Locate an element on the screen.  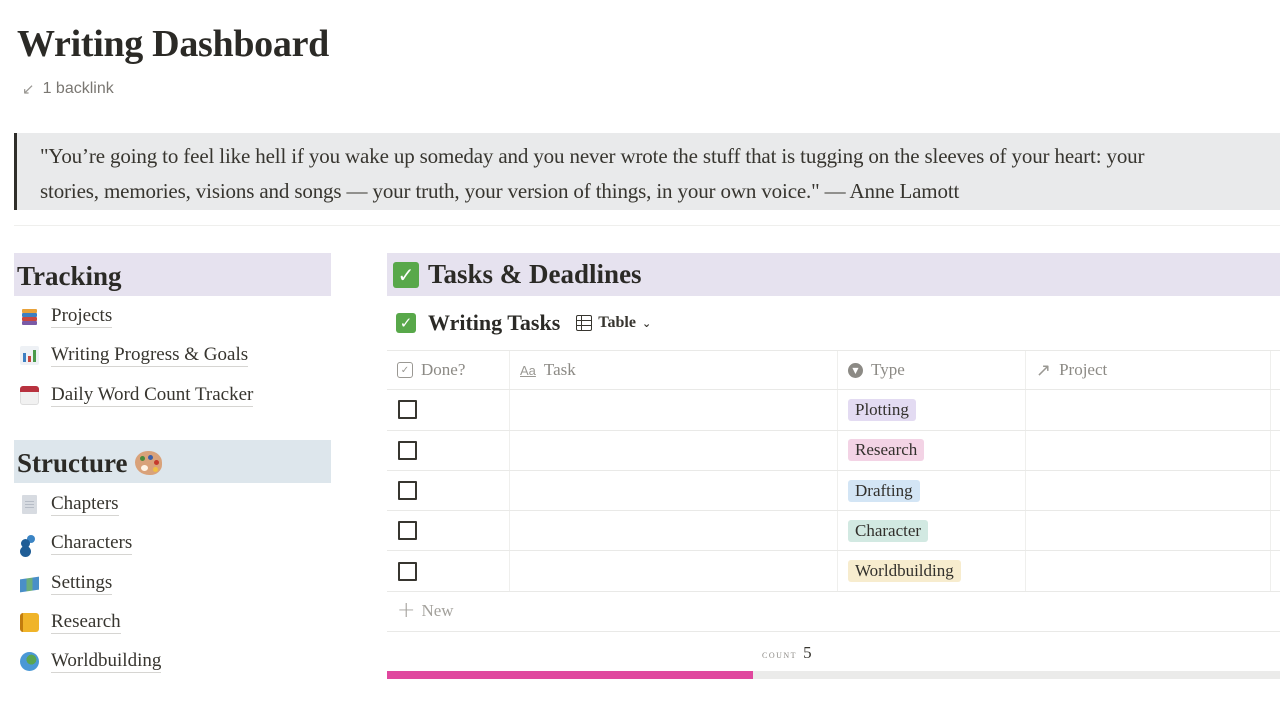
table-header-row: ✓ Done? Aa Task ▼ Type ↗ Project is located at coordinates (833, 370).